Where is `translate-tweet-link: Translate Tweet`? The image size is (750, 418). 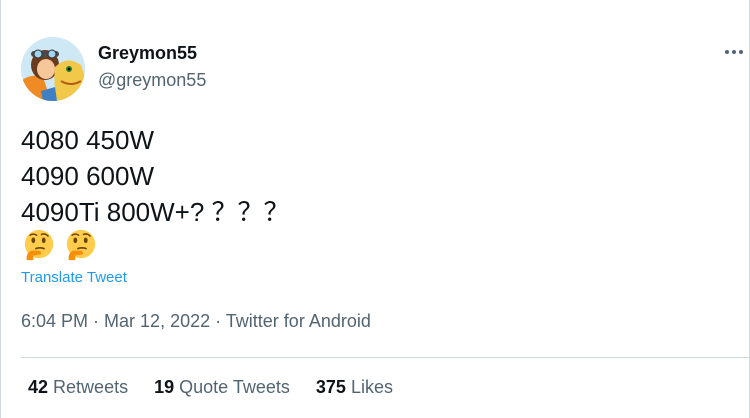 translate-tweet-link: Translate Tweet is located at coordinates (74, 277).